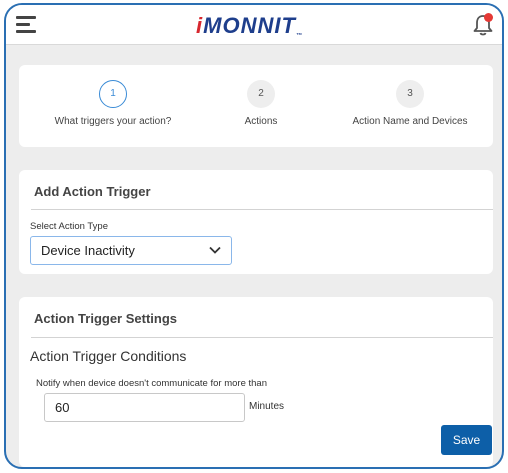 The image size is (508, 473). Describe the element at coordinates (215, 250) in the screenshot. I see `chevron-down-icon` at that location.